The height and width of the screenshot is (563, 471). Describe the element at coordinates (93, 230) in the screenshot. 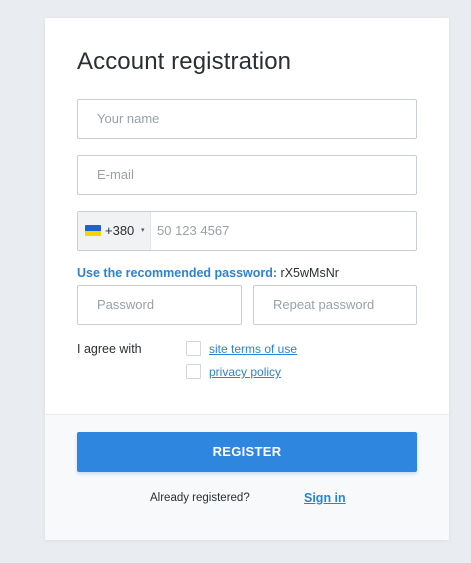

I see `ukraine-flag-icon` at that location.